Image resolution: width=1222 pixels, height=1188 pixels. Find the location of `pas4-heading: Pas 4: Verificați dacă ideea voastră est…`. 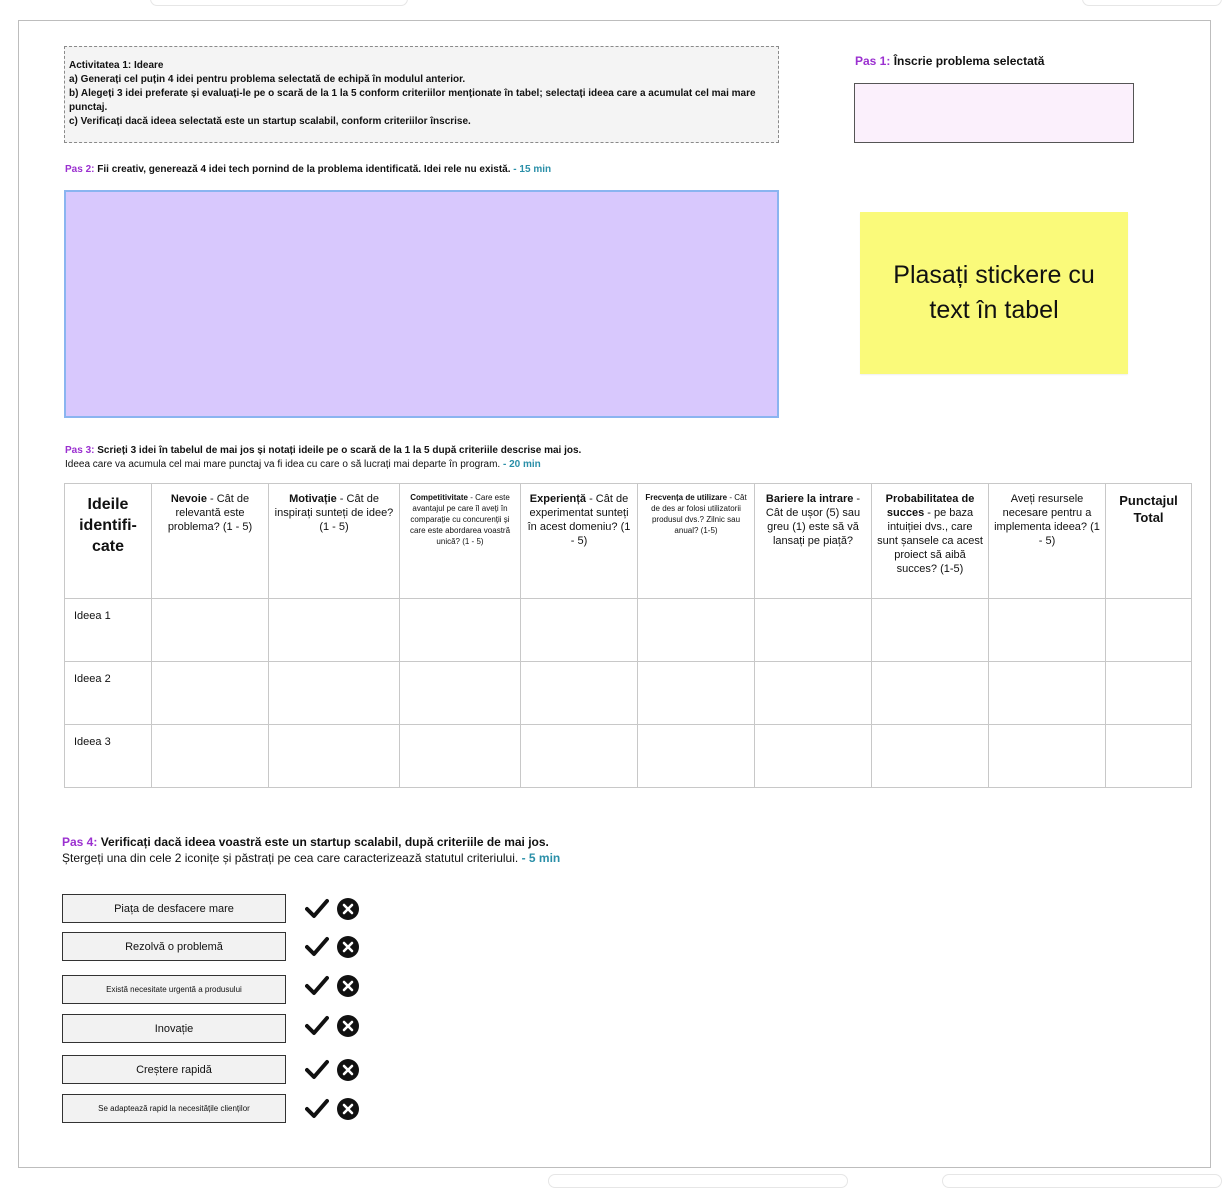

pas4-heading: Pas 4: Verificați dacă ideea voastră est… is located at coordinates (311, 850).